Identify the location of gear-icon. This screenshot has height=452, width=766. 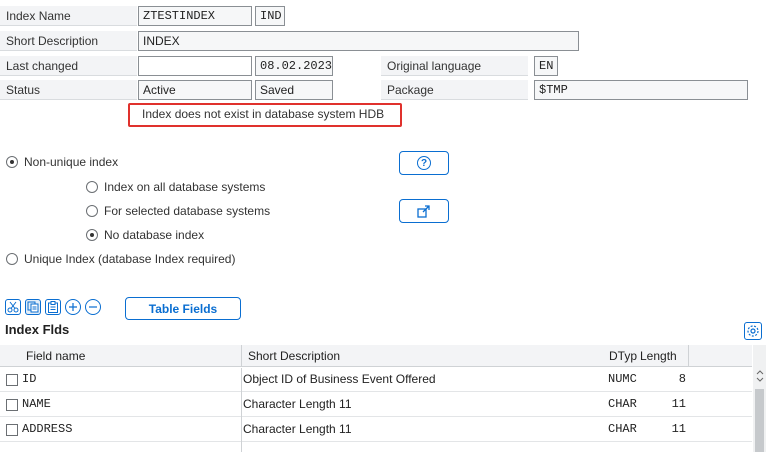
(753, 331).